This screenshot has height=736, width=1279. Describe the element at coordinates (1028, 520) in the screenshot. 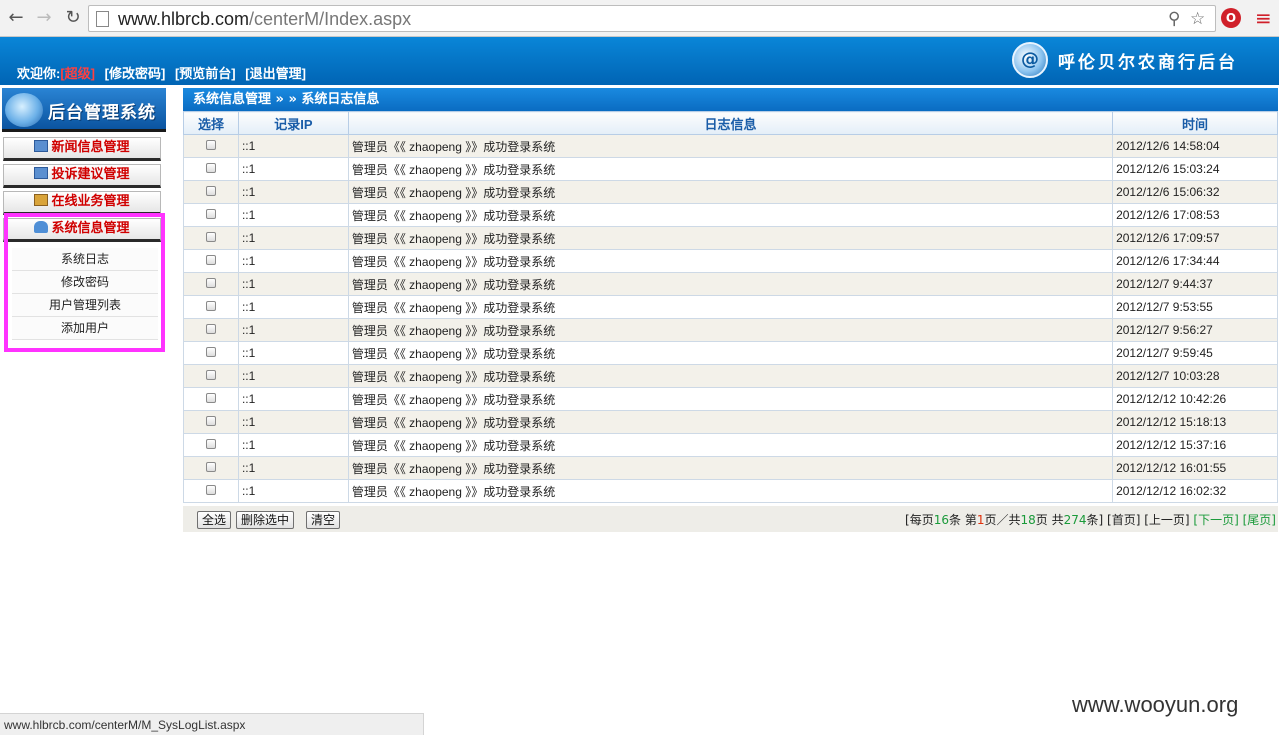

I see `total-pages: 18` at that location.